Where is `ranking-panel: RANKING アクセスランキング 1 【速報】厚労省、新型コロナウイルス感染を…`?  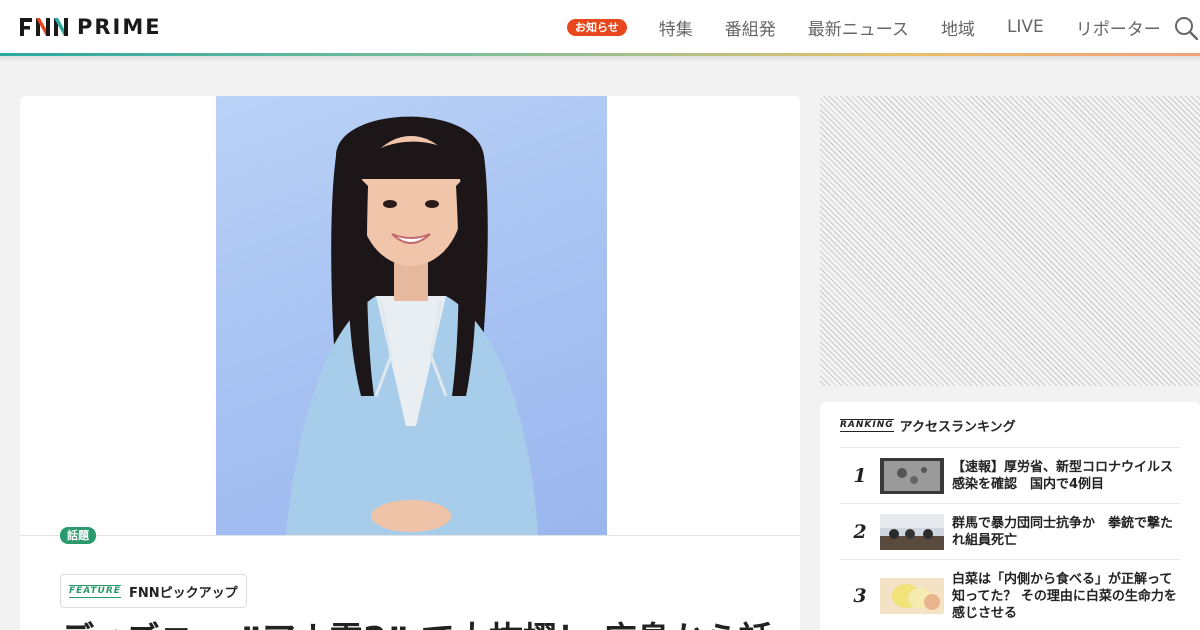 ranking-panel: RANKING アクセスランキング 1 【速報】厚労省、新型コロナウイルス感染を… is located at coordinates (1010, 516).